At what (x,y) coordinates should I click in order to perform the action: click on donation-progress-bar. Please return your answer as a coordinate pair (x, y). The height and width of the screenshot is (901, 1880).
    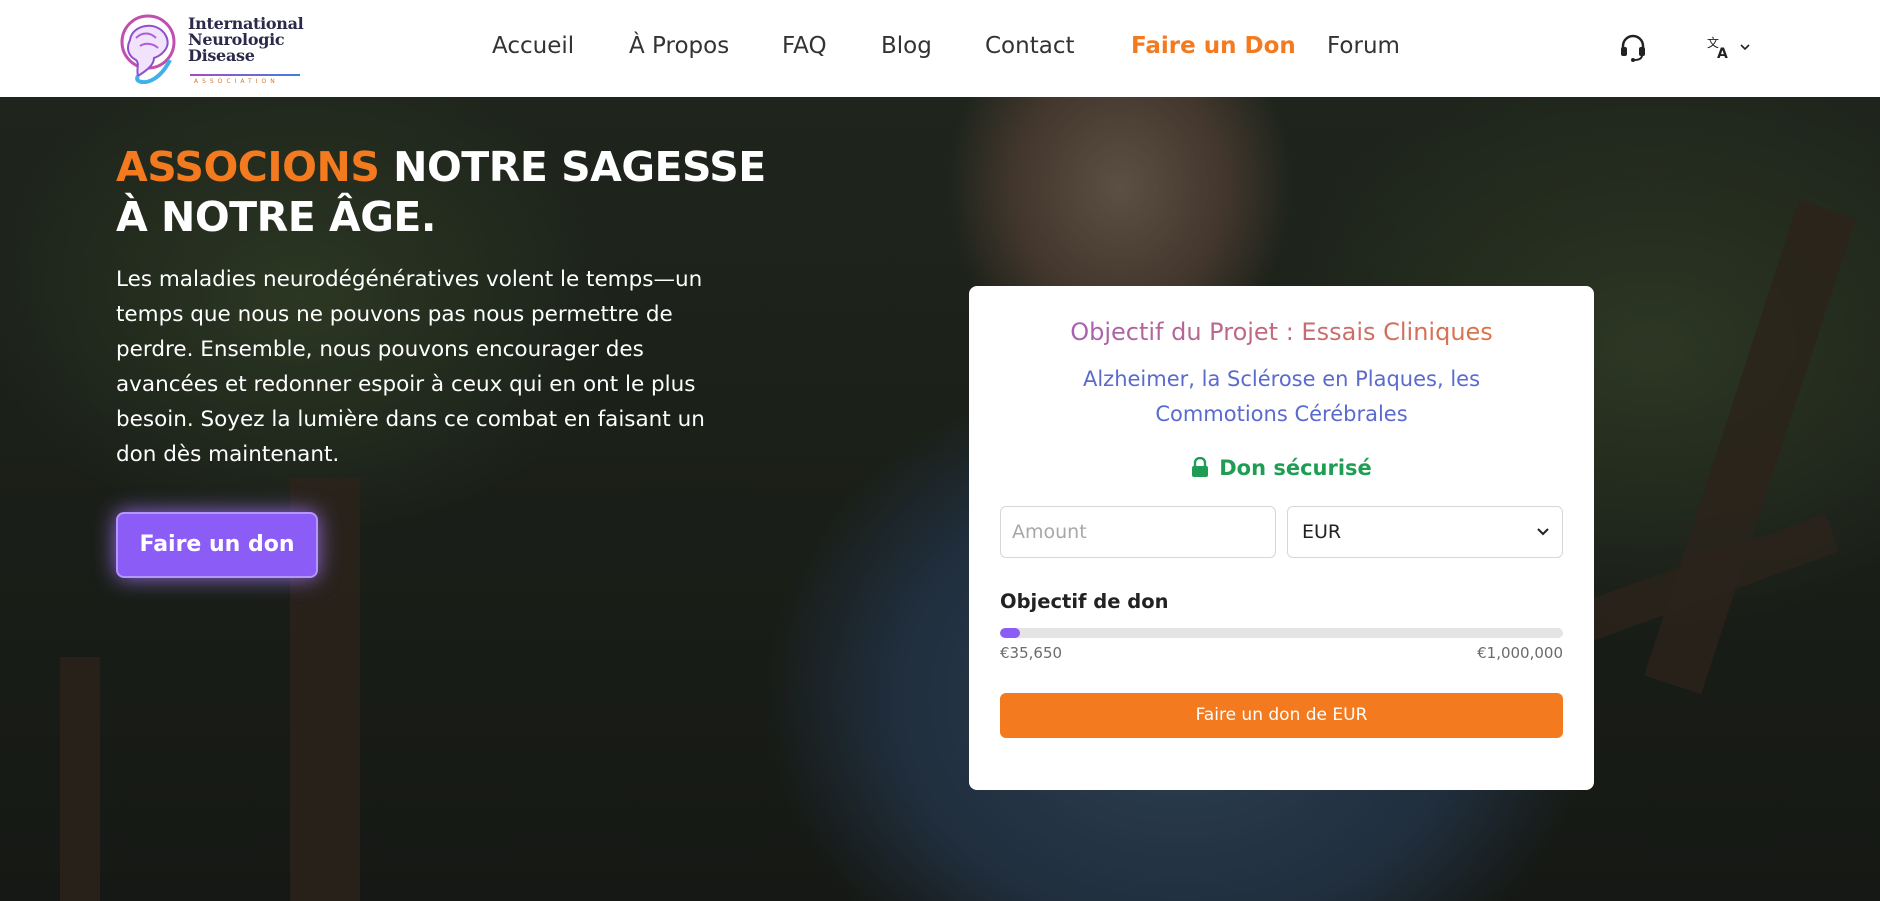
    Looking at the image, I should click on (1281, 633).